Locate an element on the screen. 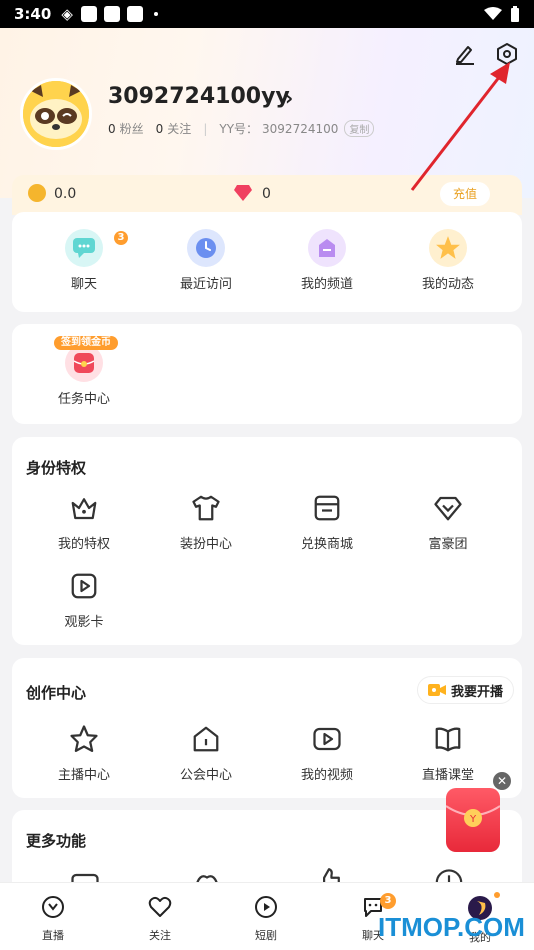  creation-item-live-classroom: 直播课堂 is located at coordinates (448, 753).